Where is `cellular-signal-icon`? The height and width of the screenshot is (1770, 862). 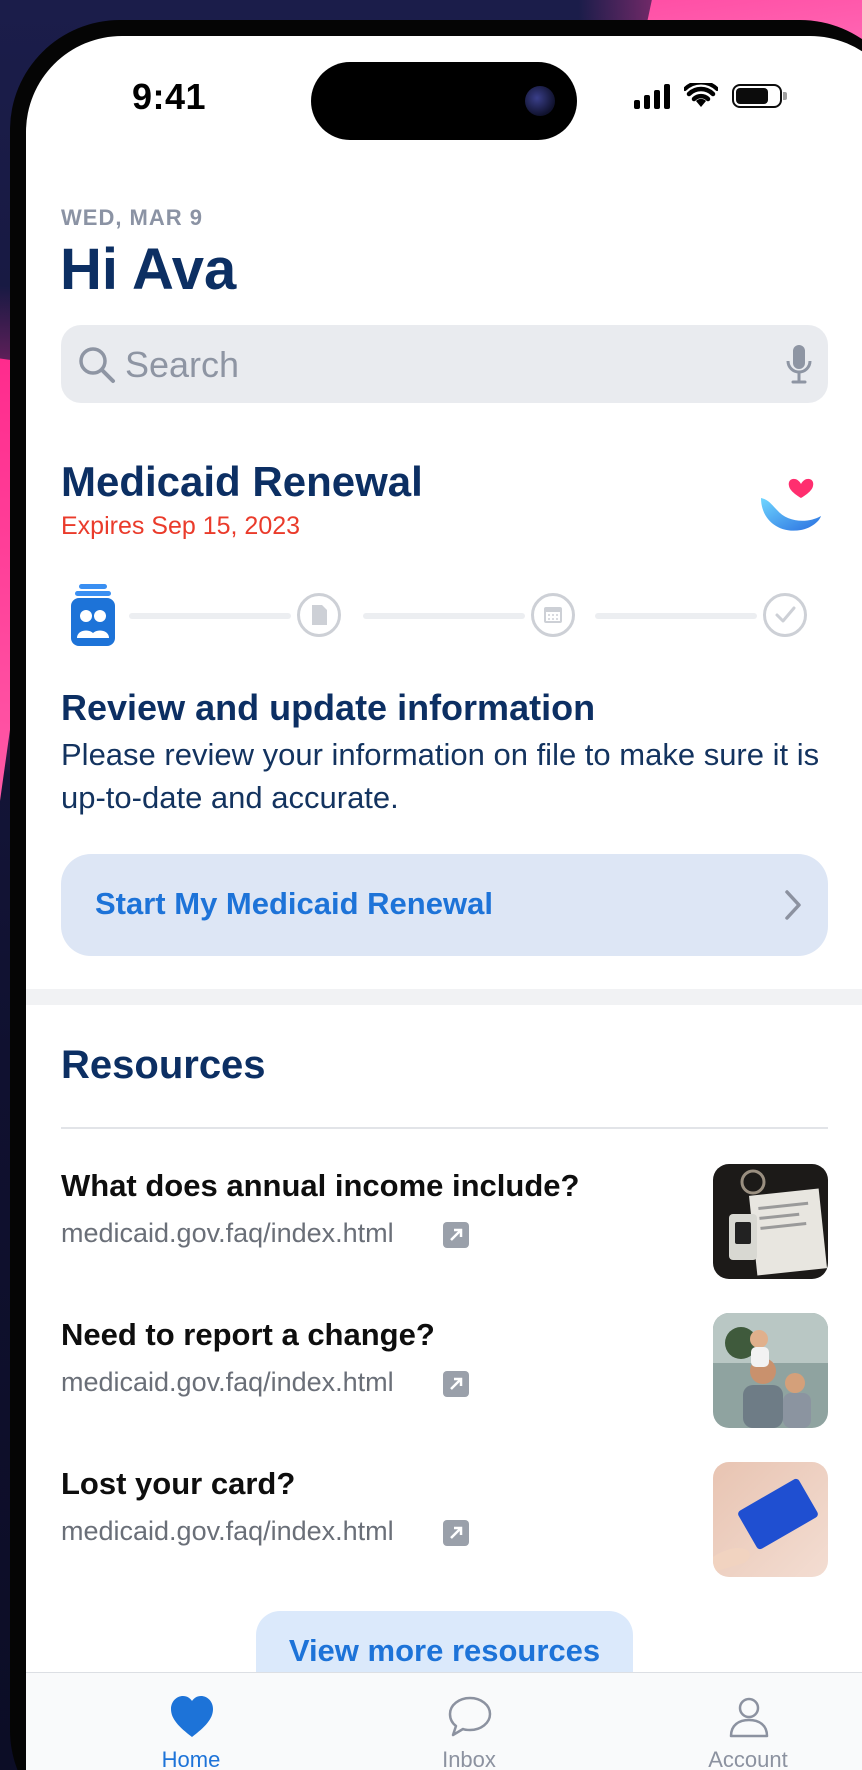
cellular-signal-icon is located at coordinates (652, 96).